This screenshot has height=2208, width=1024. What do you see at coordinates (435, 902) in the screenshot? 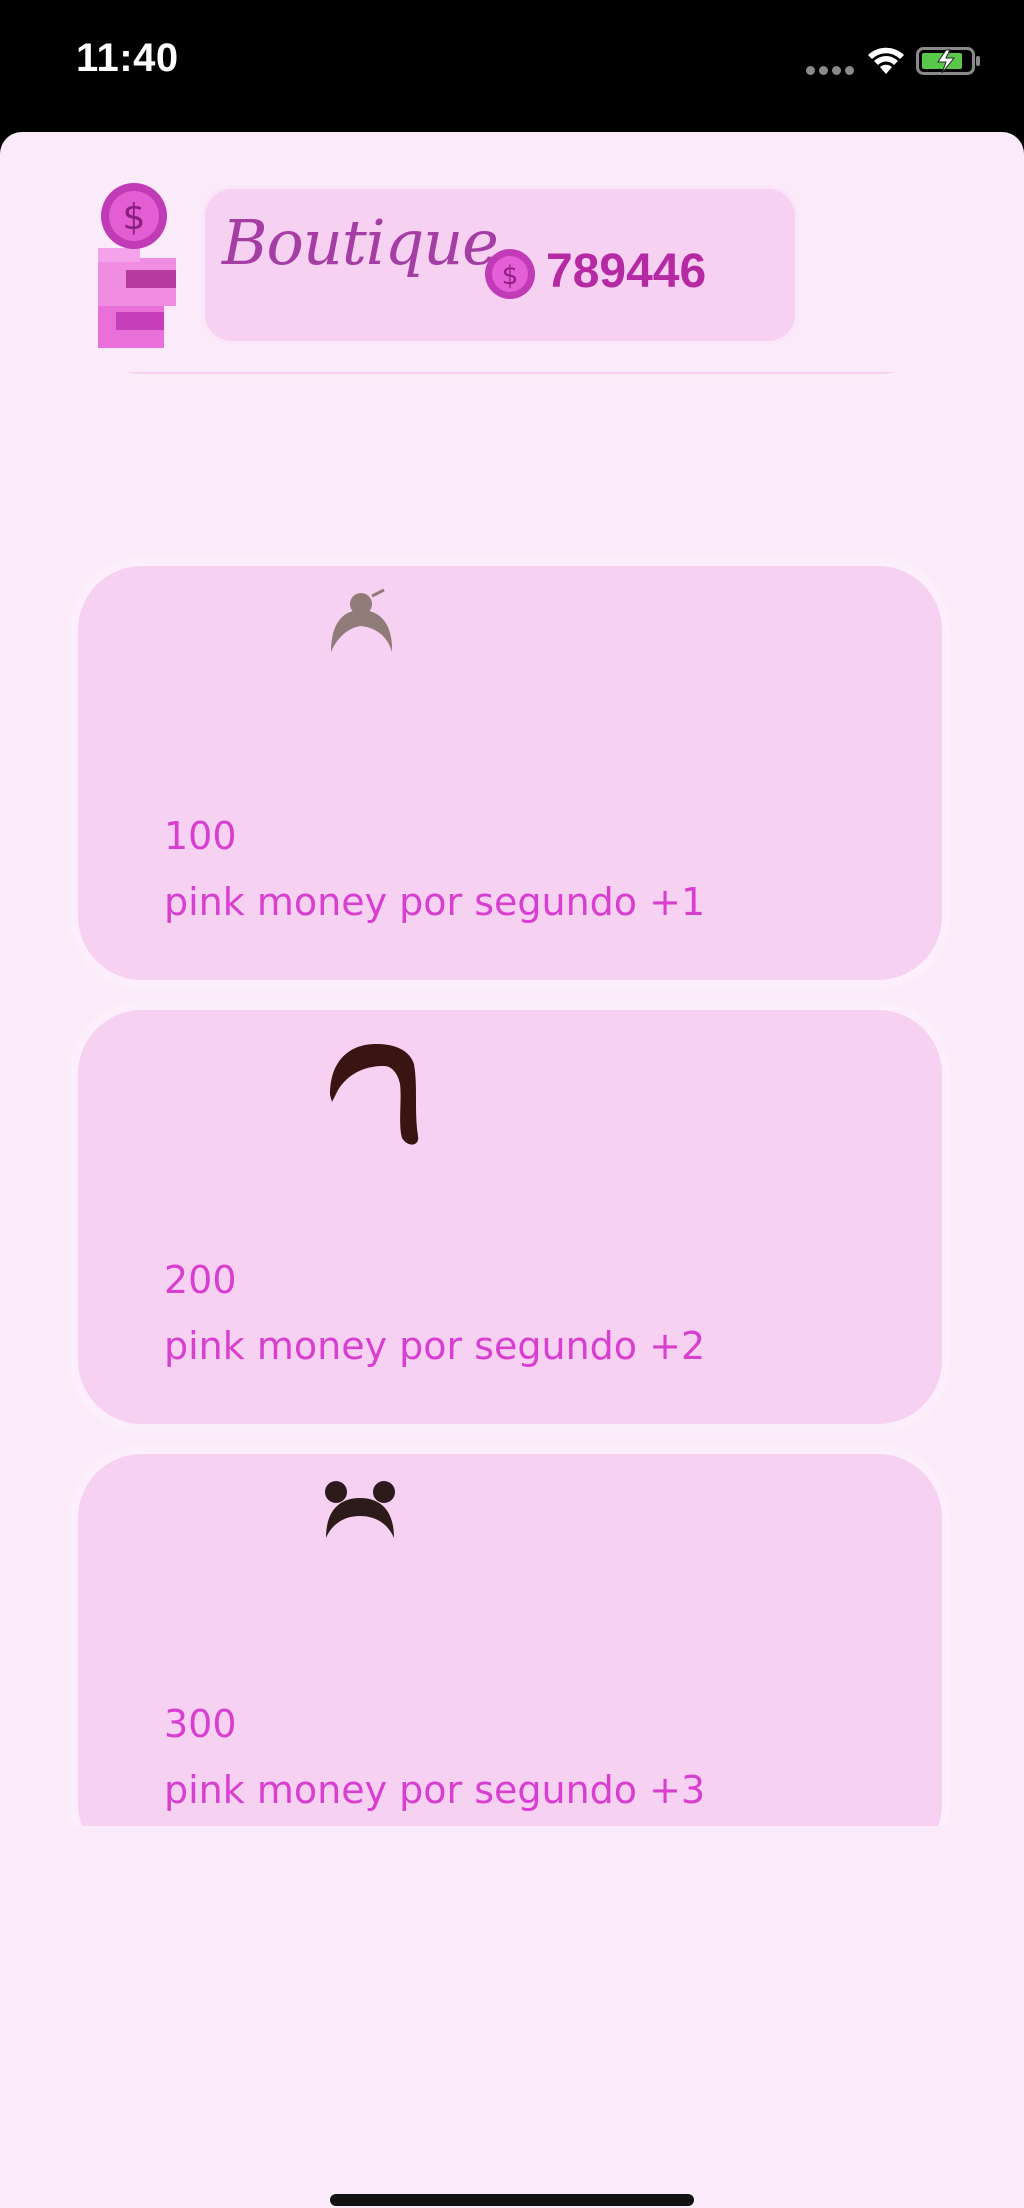
I see `item-description: pink money por segundo +1` at bounding box center [435, 902].